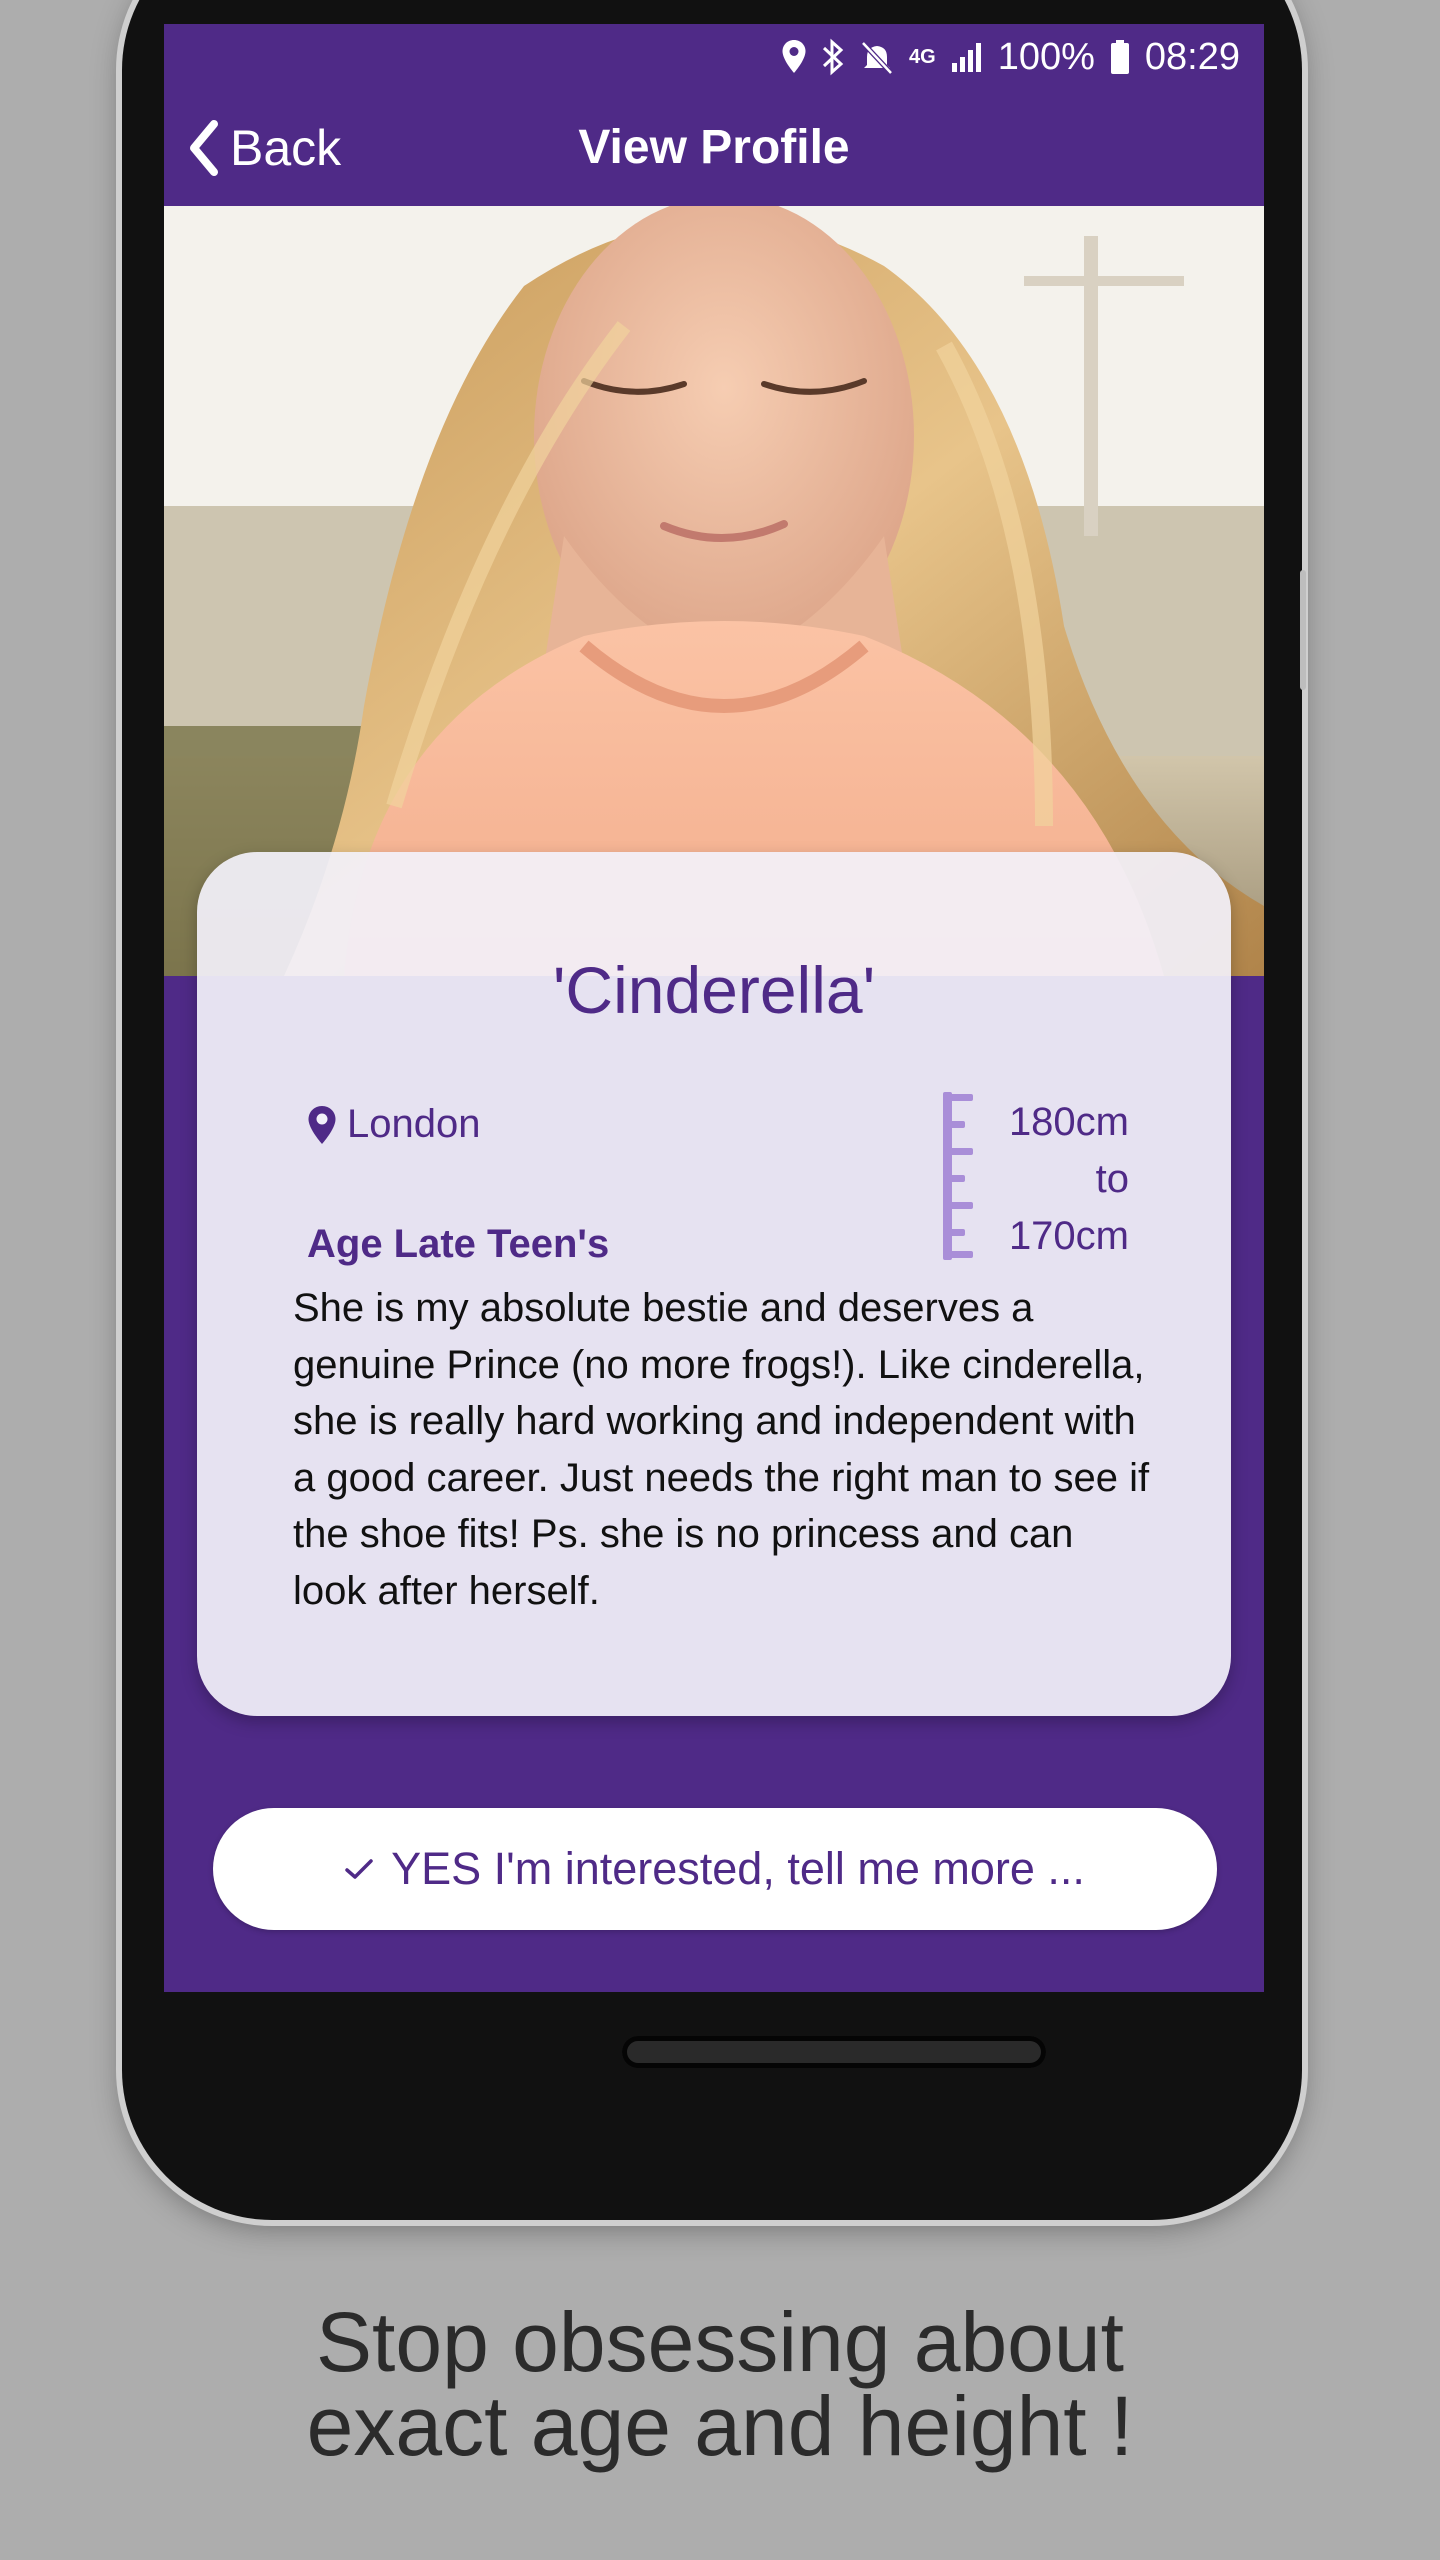 This screenshot has height=2560, width=1440. What do you see at coordinates (1046, 56) in the screenshot?
I see `battery-percent: 100%` at bounding box center [1046, 56].